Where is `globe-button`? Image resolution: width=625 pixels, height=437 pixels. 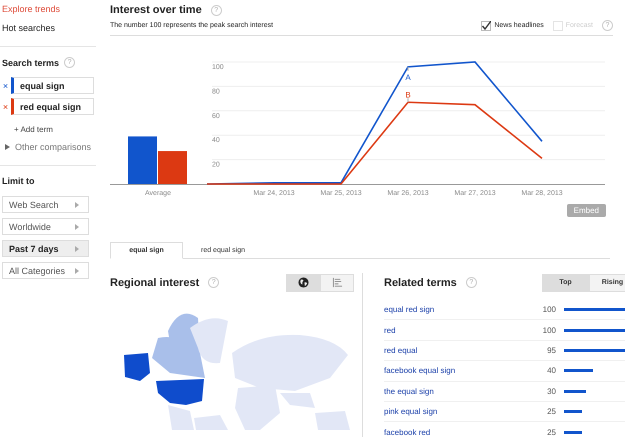 globe-button is located at coordinates (303, 283).